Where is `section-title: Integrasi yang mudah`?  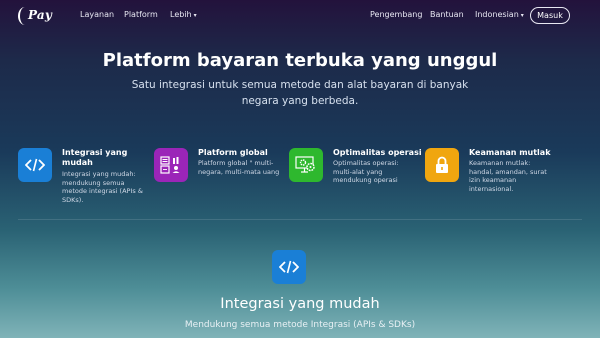
section-title: Integrasi yang mudah is located at coordinates (300, 304).